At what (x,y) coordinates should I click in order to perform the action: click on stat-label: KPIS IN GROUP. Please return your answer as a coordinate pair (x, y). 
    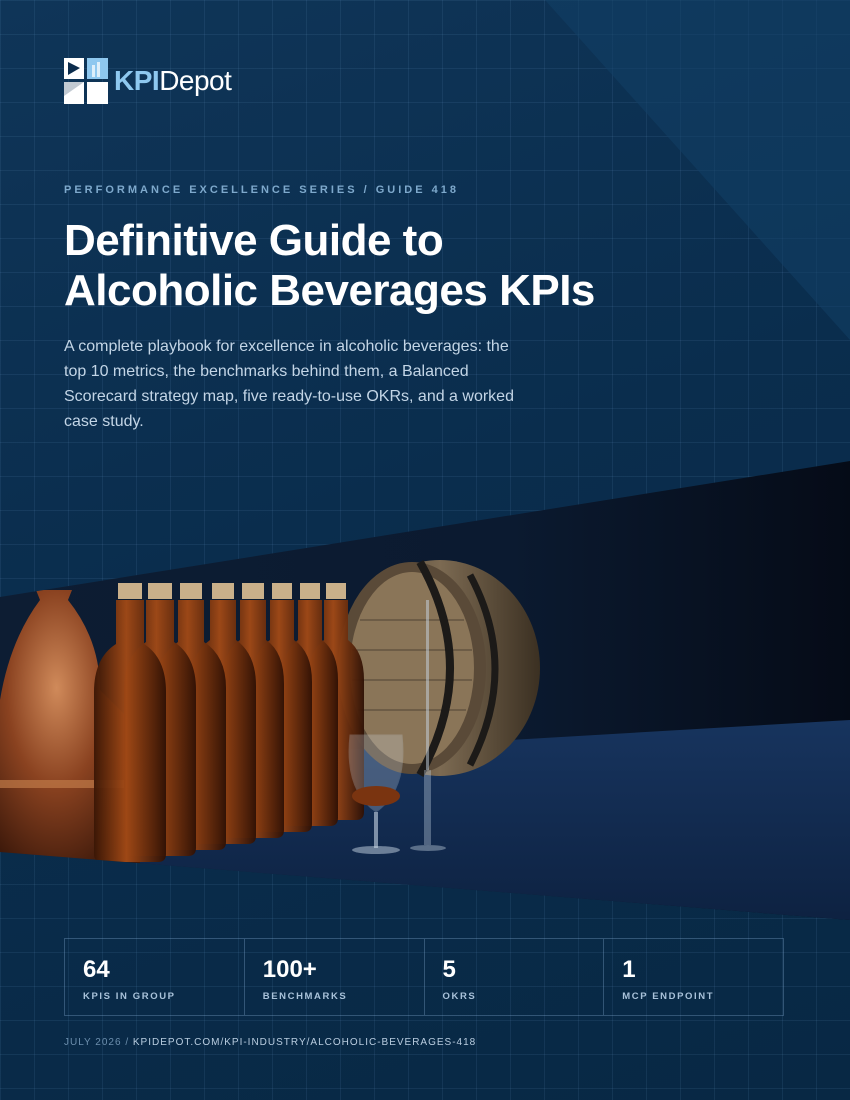
    Looking at the image, I should click on (129, 996).